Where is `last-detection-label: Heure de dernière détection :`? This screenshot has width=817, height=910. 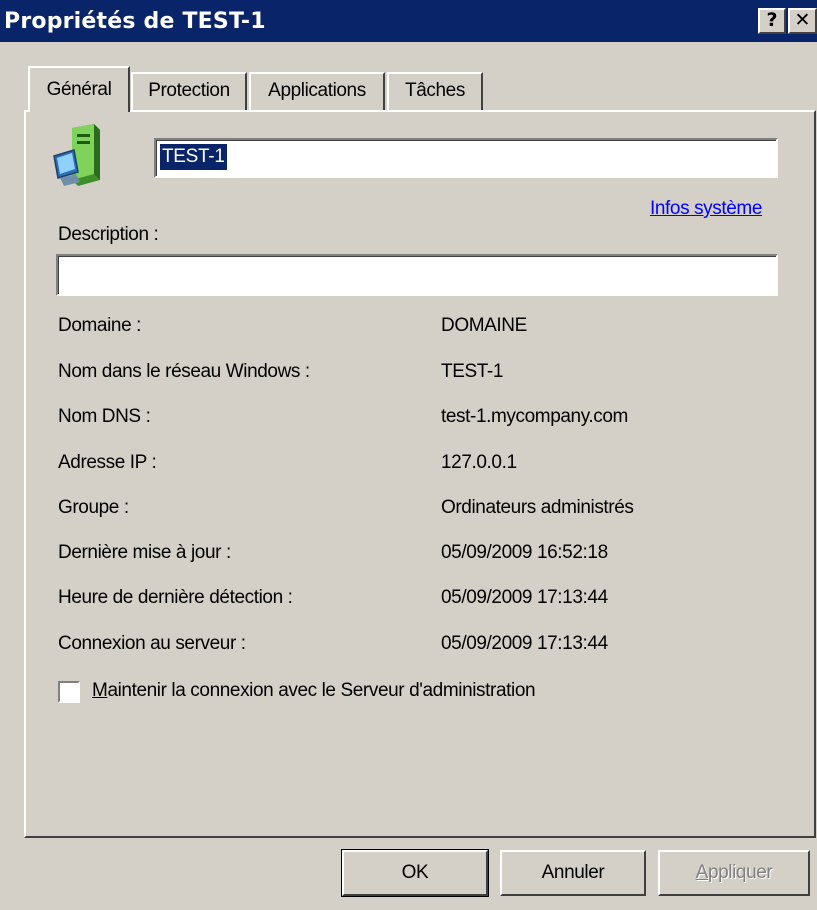 last-detection-label: Heure de dernière détection : is located at coordinates (175, 597).